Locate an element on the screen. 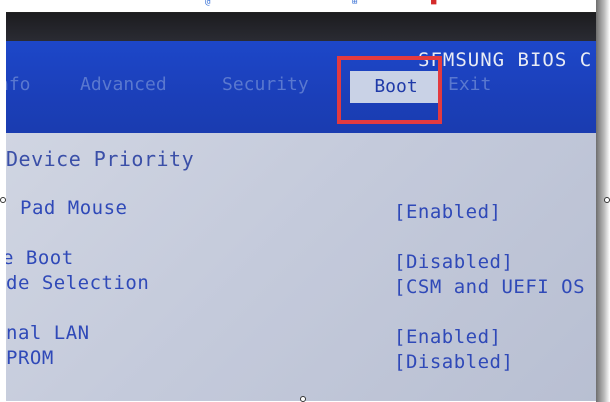 The width and height of the screenshot is (610, 402). section-heading: Device Priority is located at coordinates (100, 159).